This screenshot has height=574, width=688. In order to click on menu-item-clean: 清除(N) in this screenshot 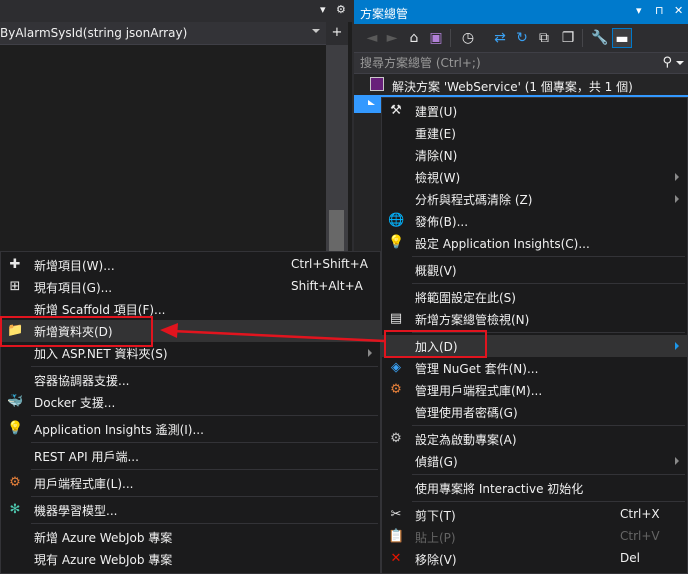, I will do `click(534, 155)`.